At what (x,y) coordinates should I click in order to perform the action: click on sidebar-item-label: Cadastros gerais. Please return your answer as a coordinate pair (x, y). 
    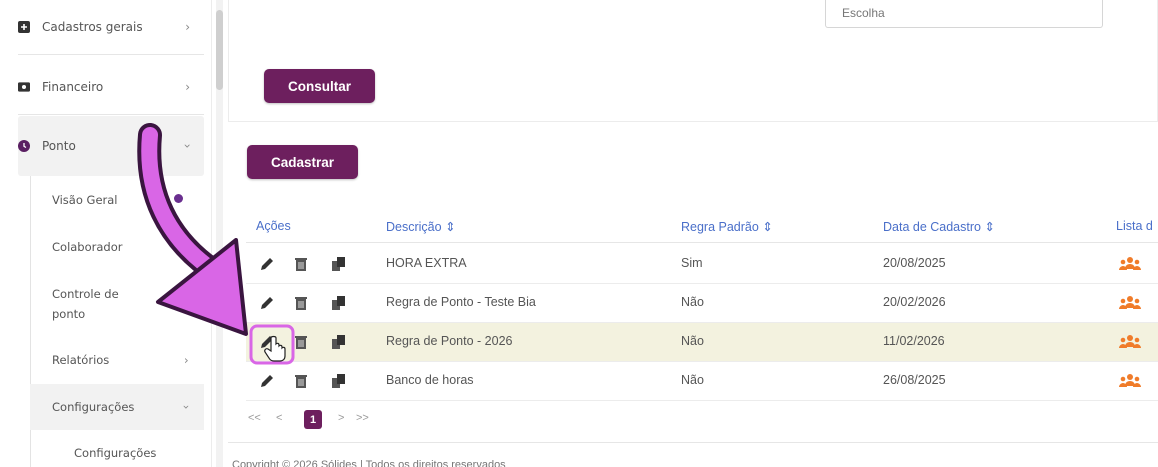
    Looking at the image, I should click on (92, 27).